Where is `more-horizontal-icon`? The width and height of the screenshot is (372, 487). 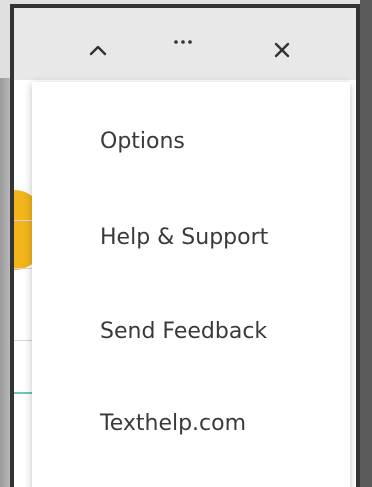 more-horizontal-icon is located at coordinates (183, 42).